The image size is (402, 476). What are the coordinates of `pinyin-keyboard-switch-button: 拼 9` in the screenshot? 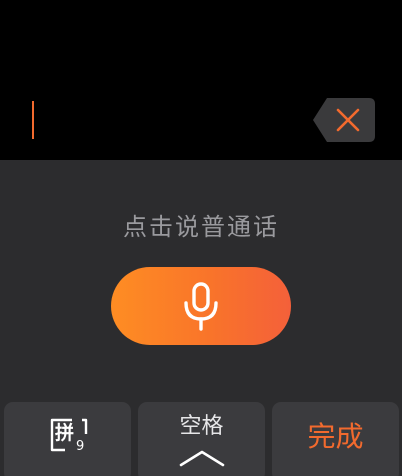 It's located at (67, 439).